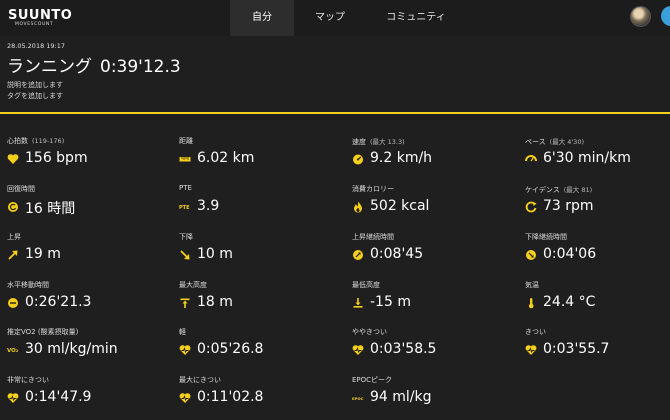 The width and height of the screenshot is (670, 420). Describe the element at coordinates (532, 285) in the screenshot. I see `stat-label-text: 気温` at that location.